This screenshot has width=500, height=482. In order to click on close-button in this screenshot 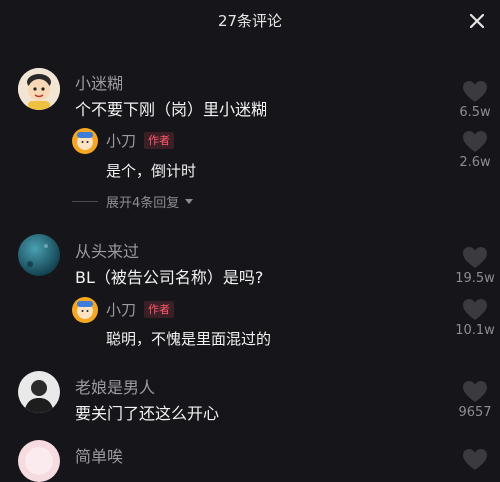, I will do `click(477, 21)`.